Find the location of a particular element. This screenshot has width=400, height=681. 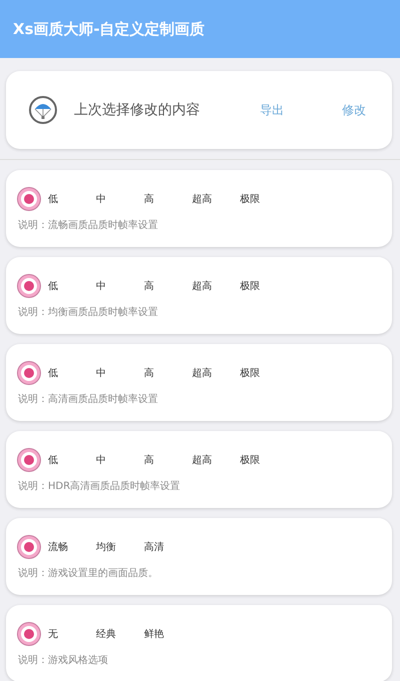

parachute-icon is located at coordinates (43, 110).